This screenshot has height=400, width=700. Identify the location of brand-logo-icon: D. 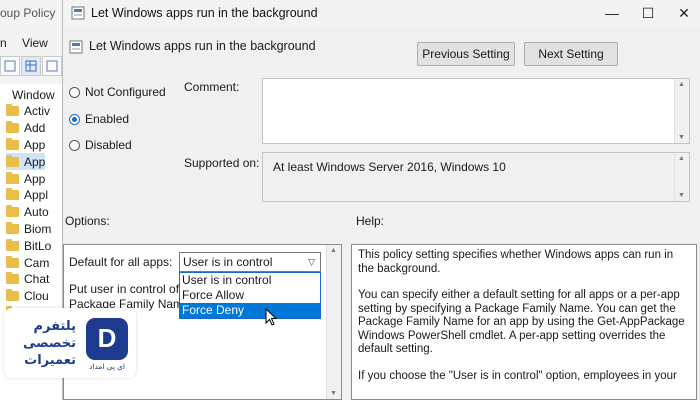
(107, 339).